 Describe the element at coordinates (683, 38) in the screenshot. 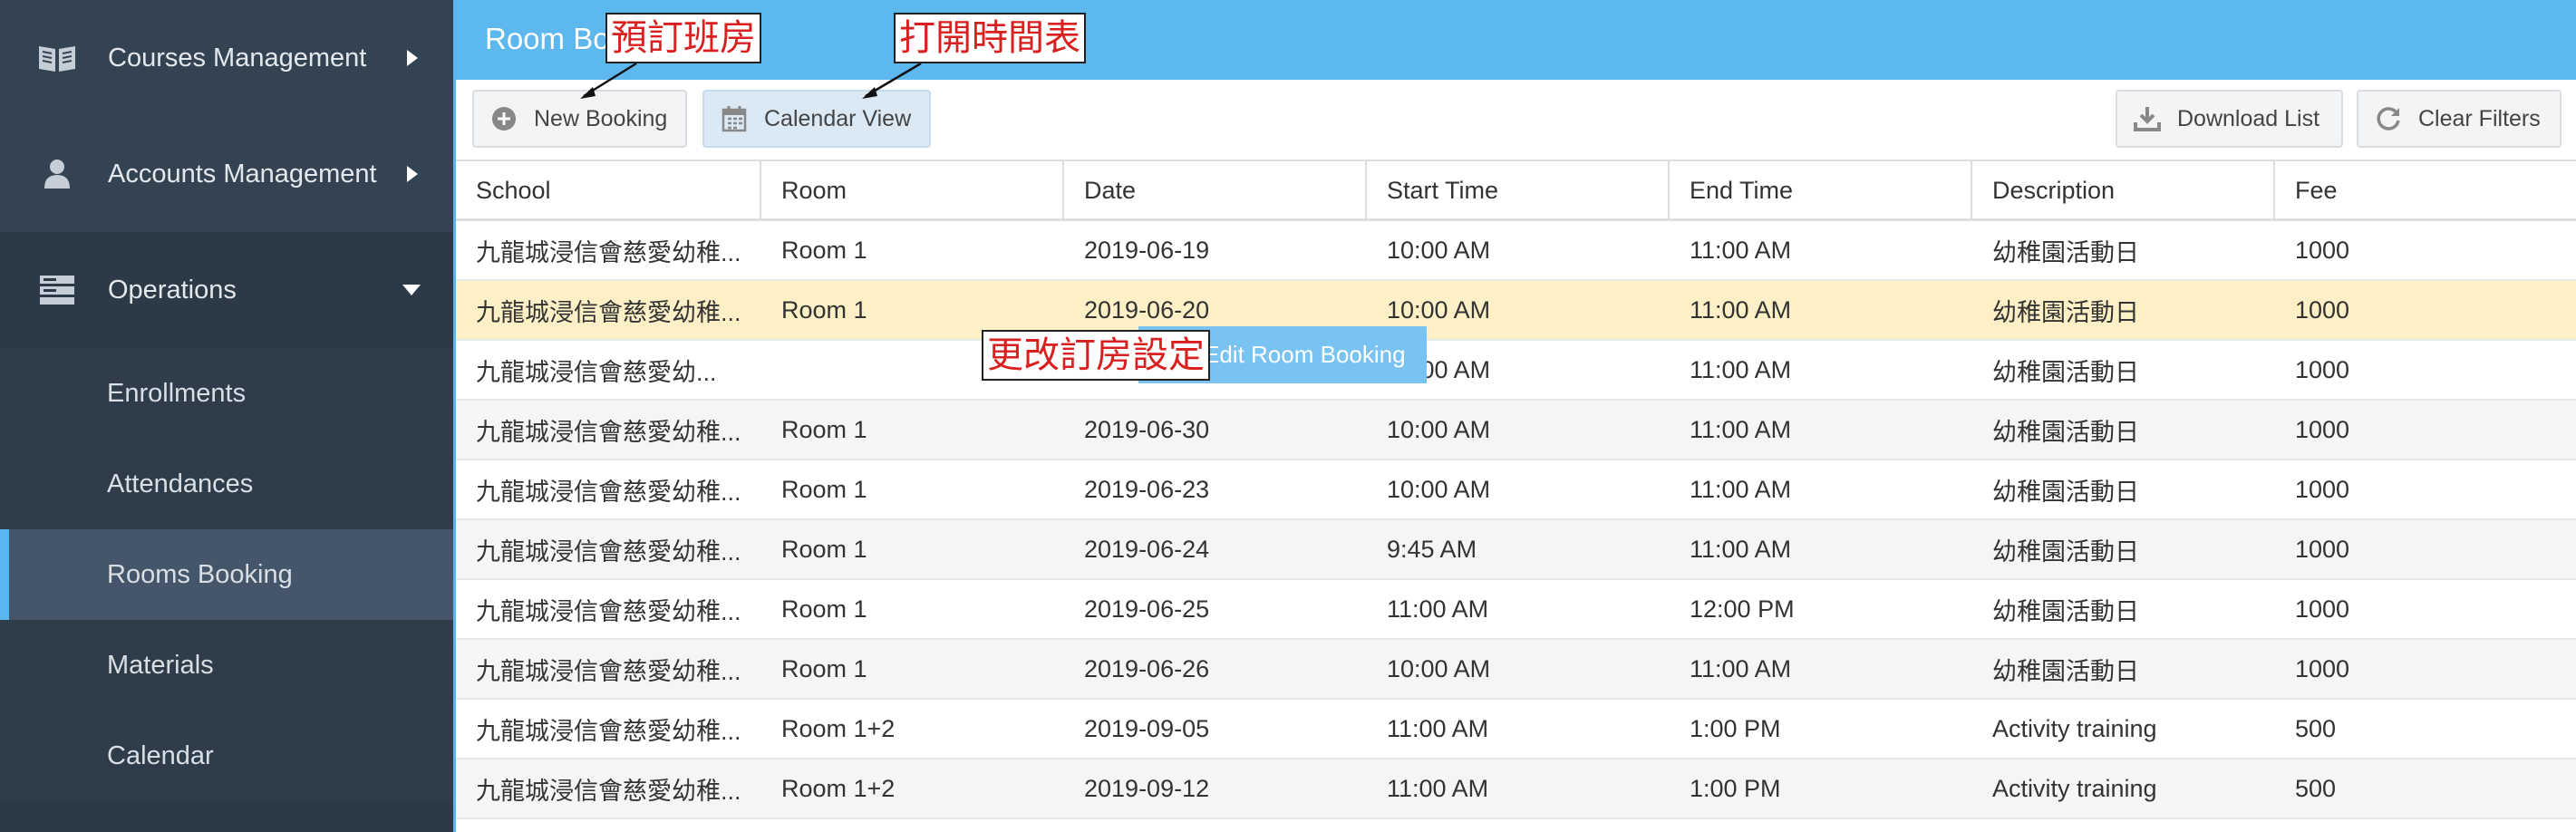

I see `annotation-new-booking: 預訂班房` at that location.